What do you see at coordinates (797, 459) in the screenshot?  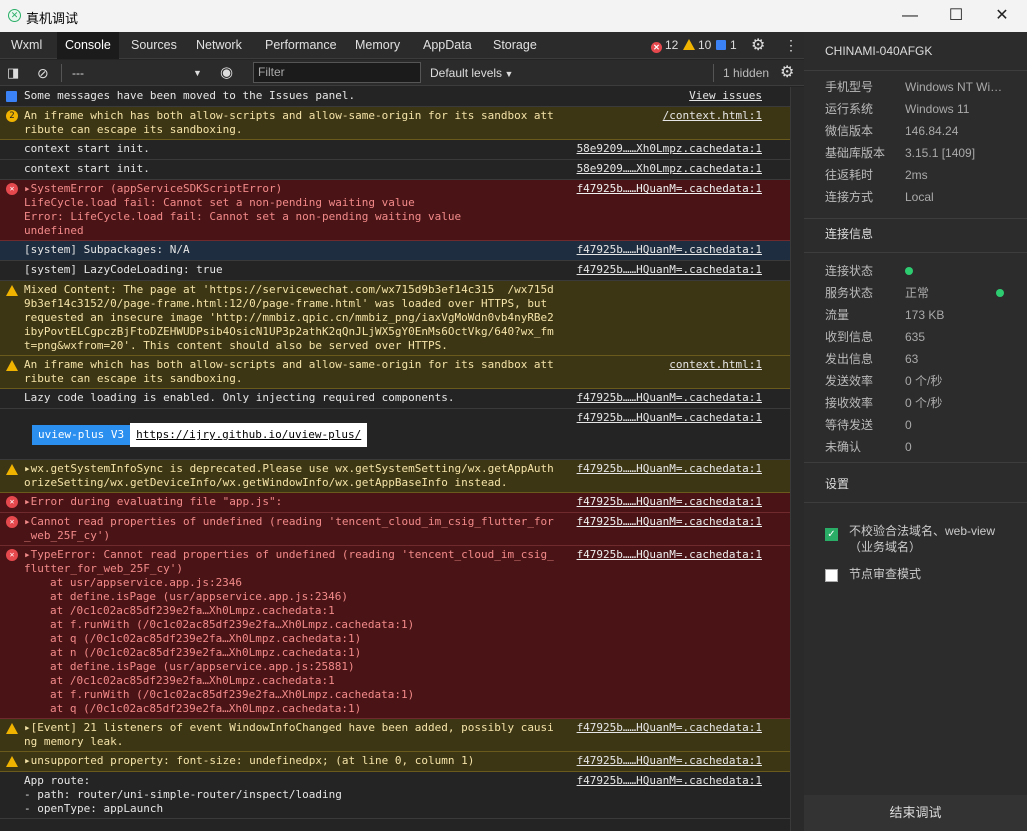 I see `console-scrollbar` at bounding box center [797, 459].